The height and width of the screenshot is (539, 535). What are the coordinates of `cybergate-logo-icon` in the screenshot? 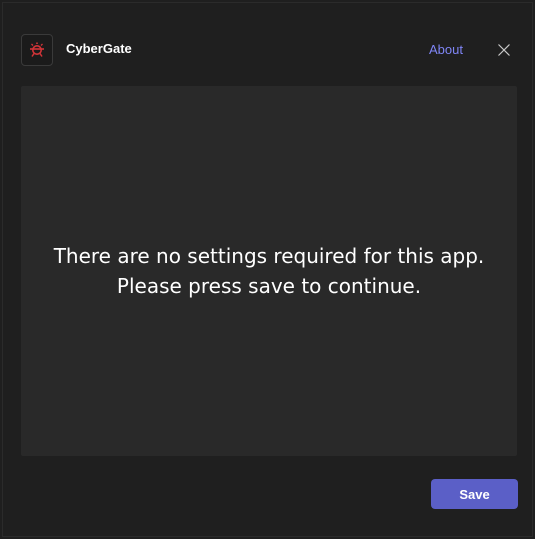 It's located at (37, 49).